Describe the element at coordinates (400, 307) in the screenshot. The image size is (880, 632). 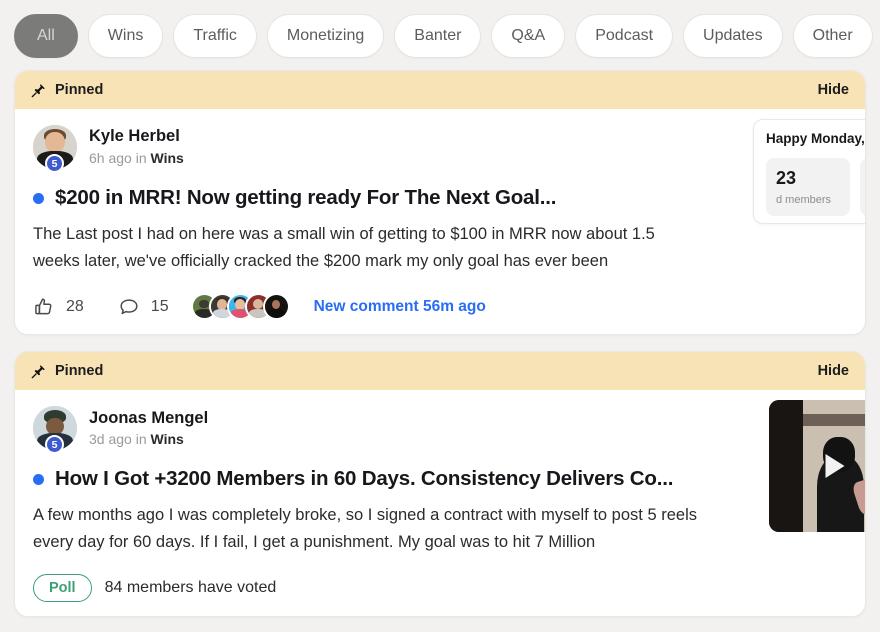
I see `new-comment-link: New comment 56m ago` at that location.